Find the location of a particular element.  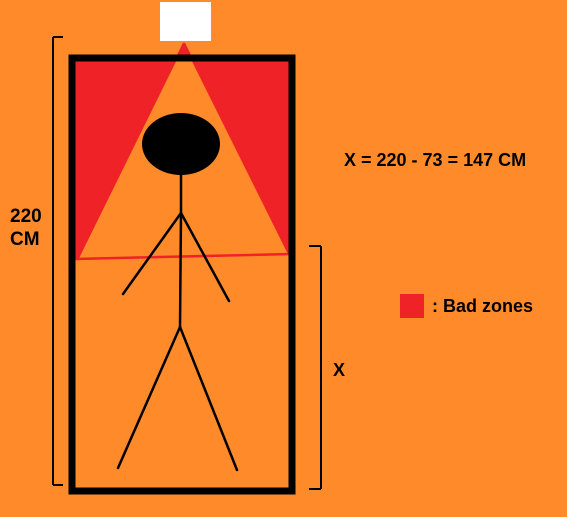

x-label: X is located at coordinates (339, 370).